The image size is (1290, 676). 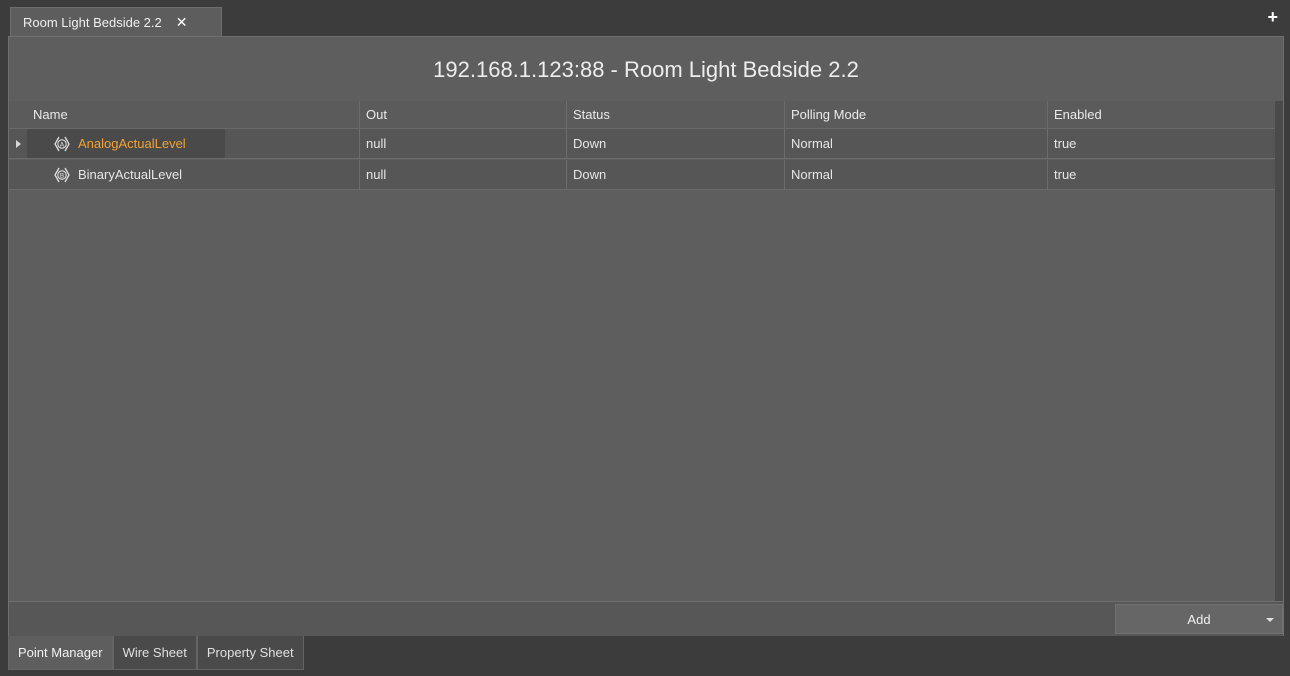 What do you see at coordinates (463, 114) in the screenshot?
I see `column-header-out: Out` at bounding box center [463, 114].